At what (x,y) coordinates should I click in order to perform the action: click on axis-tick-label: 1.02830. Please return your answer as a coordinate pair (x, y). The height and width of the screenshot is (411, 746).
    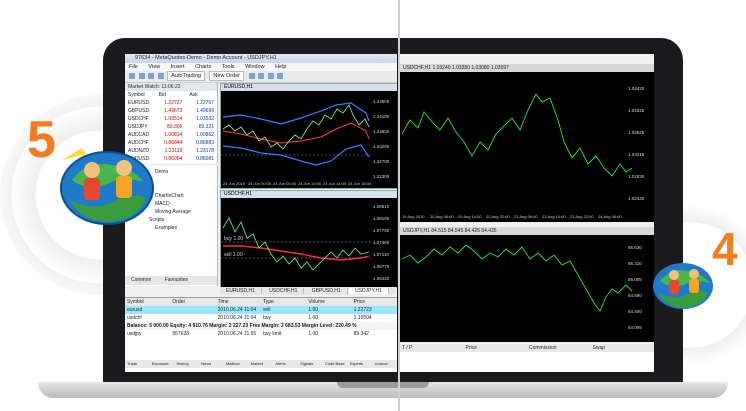
    Looking at the image, I should click on (636, 176).